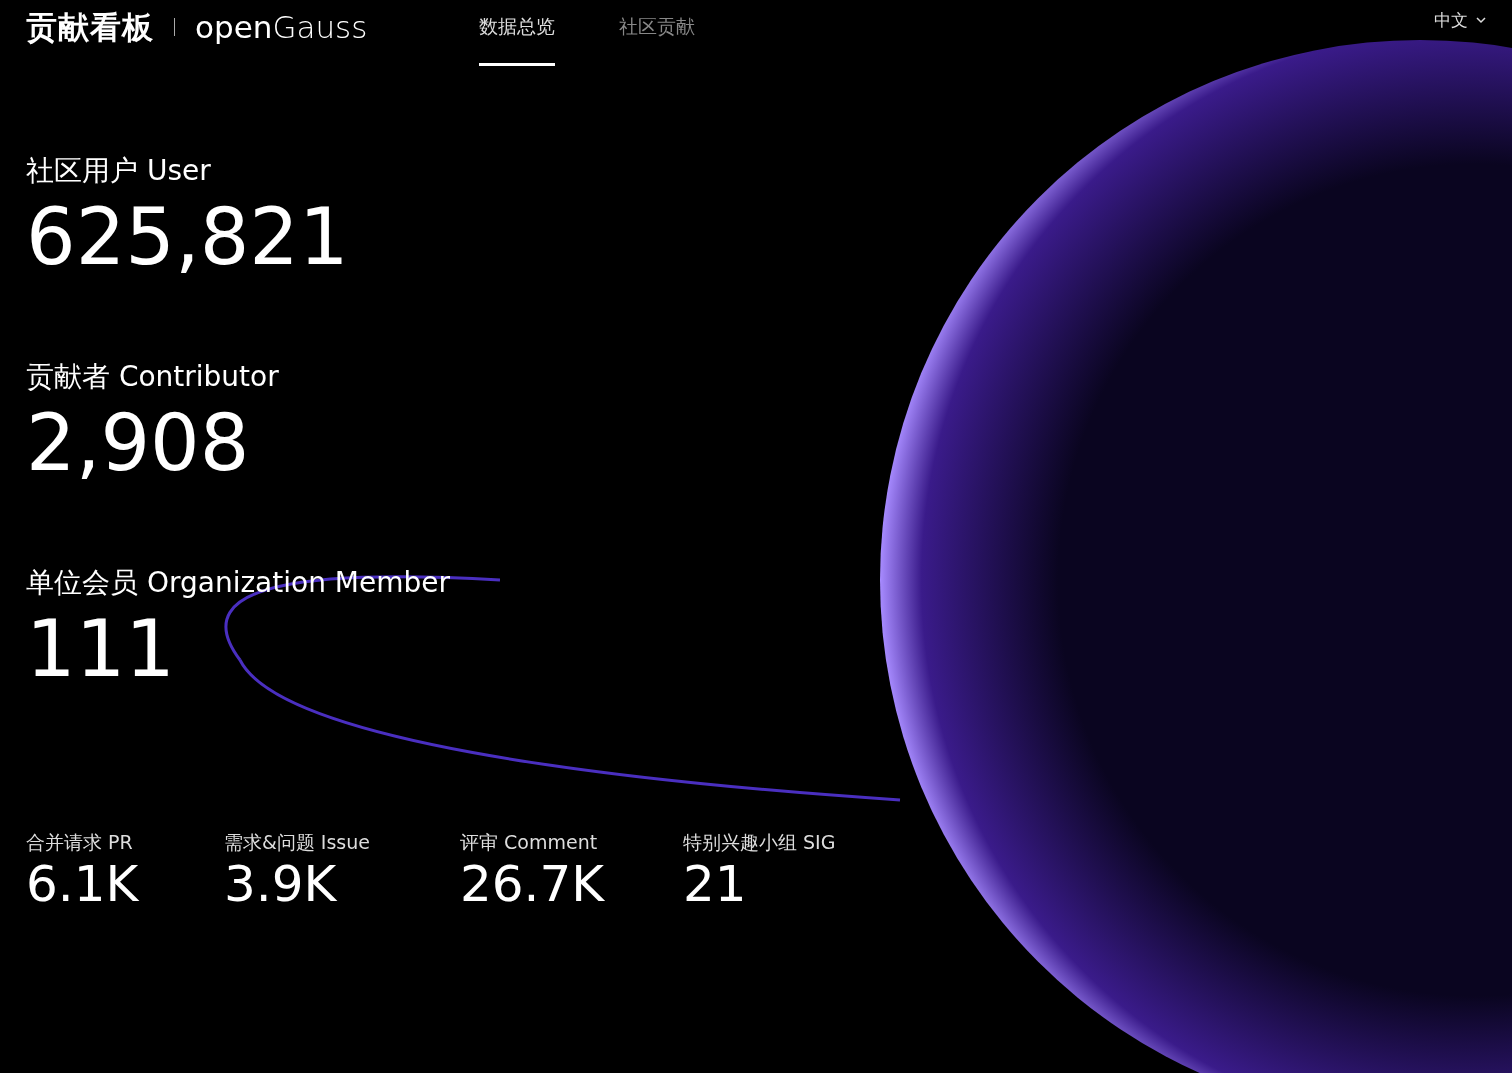 The image size is (1512, 1073). I want to click on nav-tab: 数据总览, so click(517, 35).